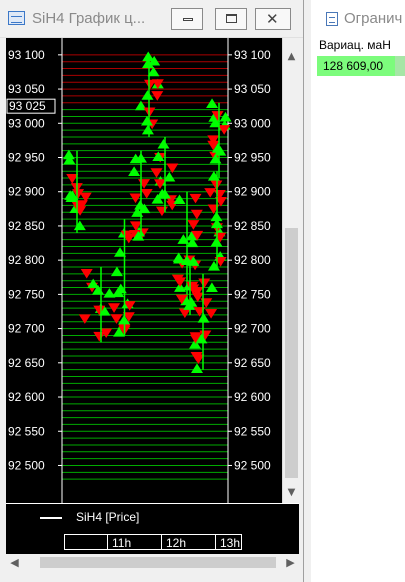  I want to click on time-axis: 11h 12h 13h, so click(152, 542).